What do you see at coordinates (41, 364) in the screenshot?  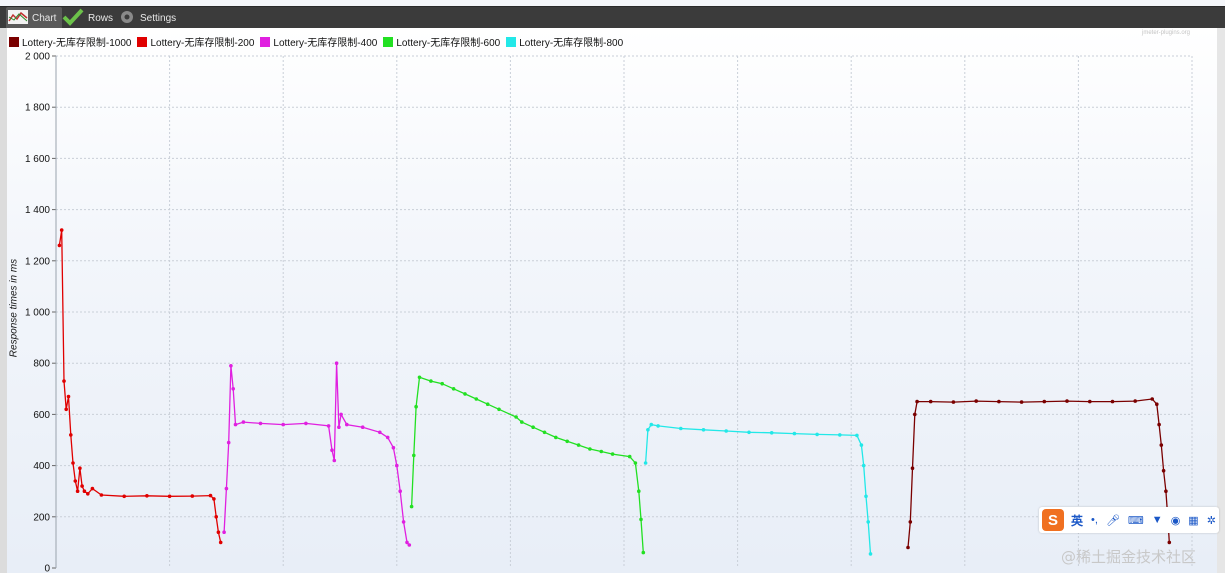 I see `y-tick-label: 800` at bounding box center [41, 364].